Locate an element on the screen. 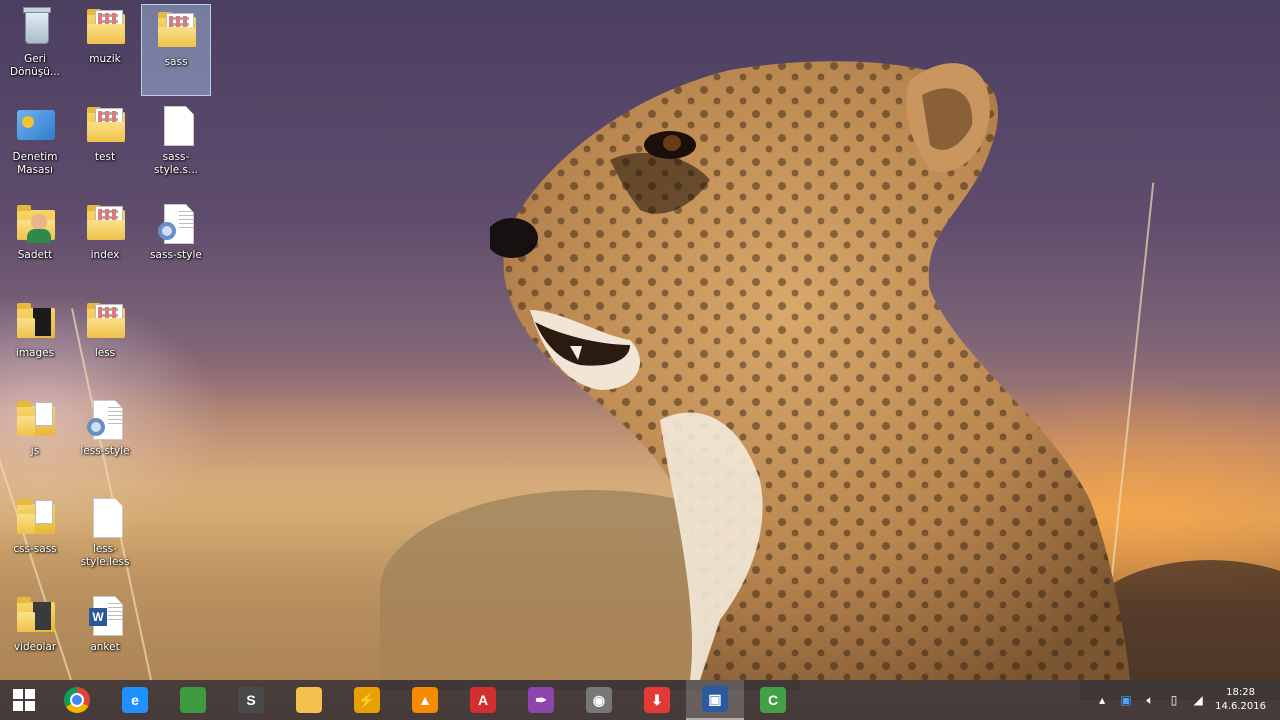 The height and width of the screenshot is (720, 1280). desktop-icon-label: videolar is located at coordinates (35, 647).